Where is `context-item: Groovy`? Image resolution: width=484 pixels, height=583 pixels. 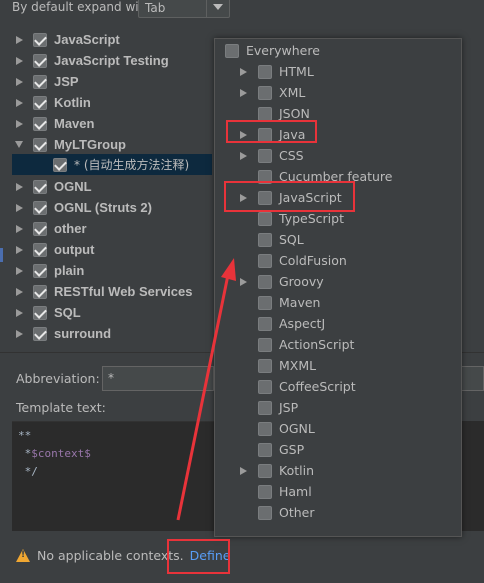 context-item: Groovy is located at coordinates (282, 281).